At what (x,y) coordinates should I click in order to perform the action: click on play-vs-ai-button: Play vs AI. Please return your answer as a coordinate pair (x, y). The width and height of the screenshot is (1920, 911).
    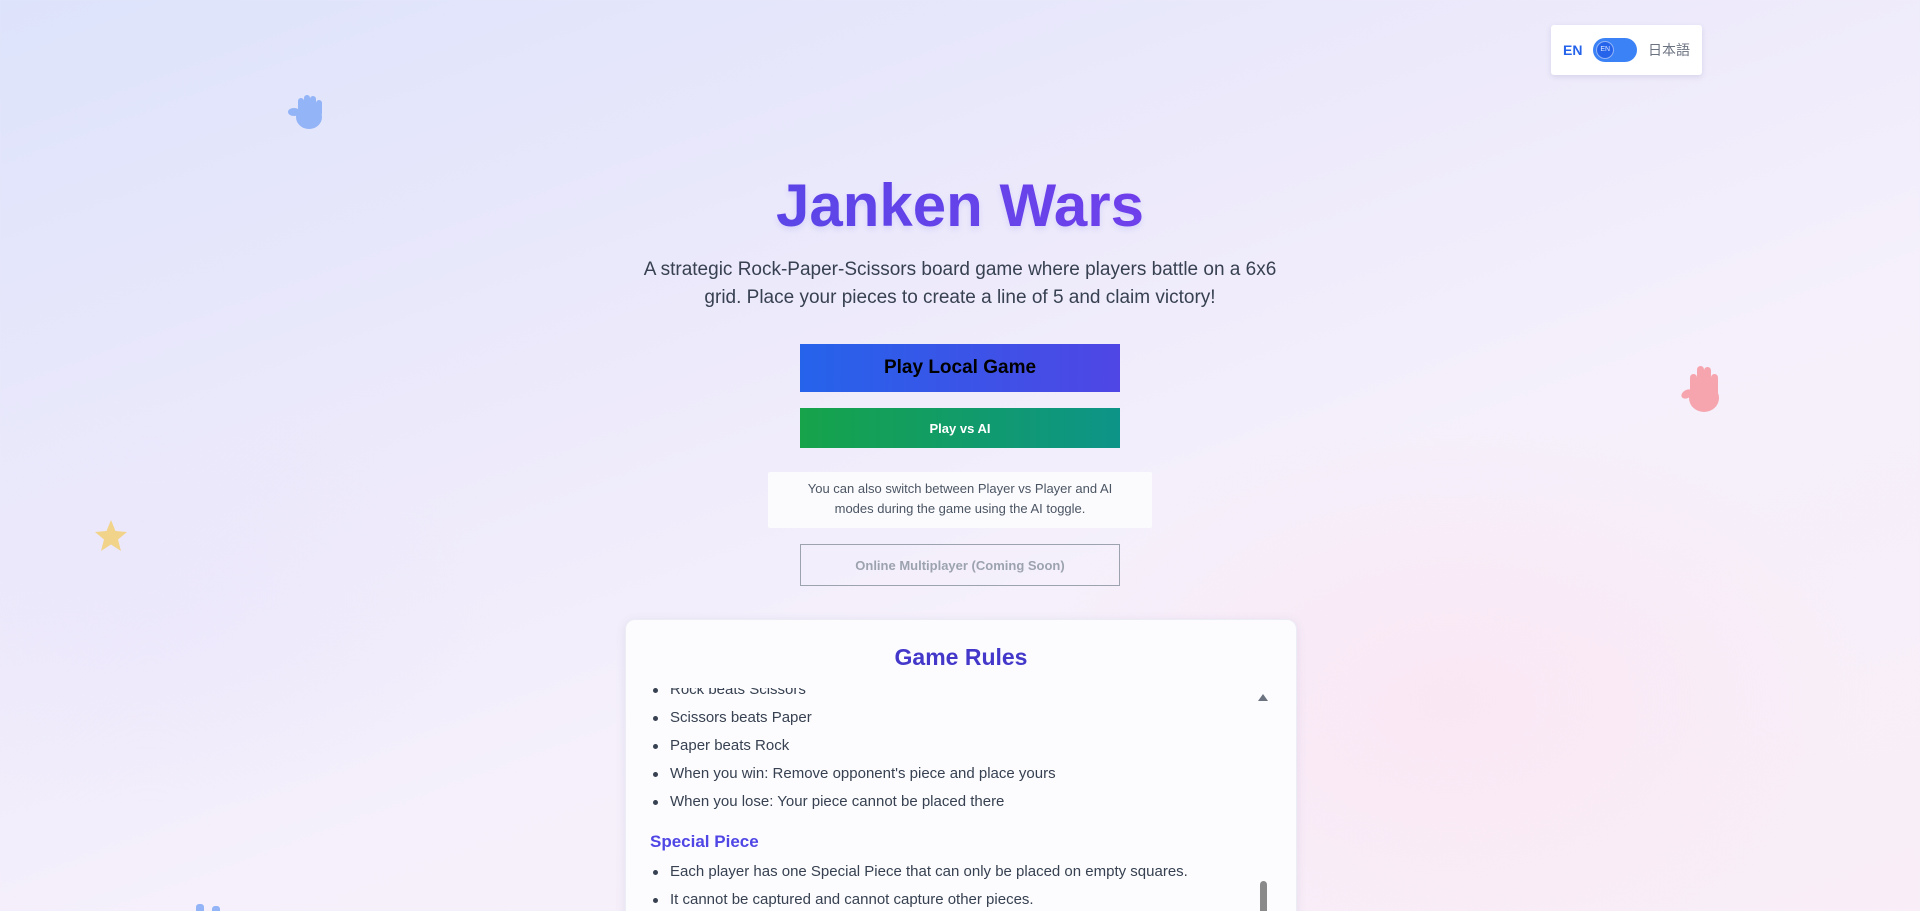
    Looking at the image, I should click on (960, 428).